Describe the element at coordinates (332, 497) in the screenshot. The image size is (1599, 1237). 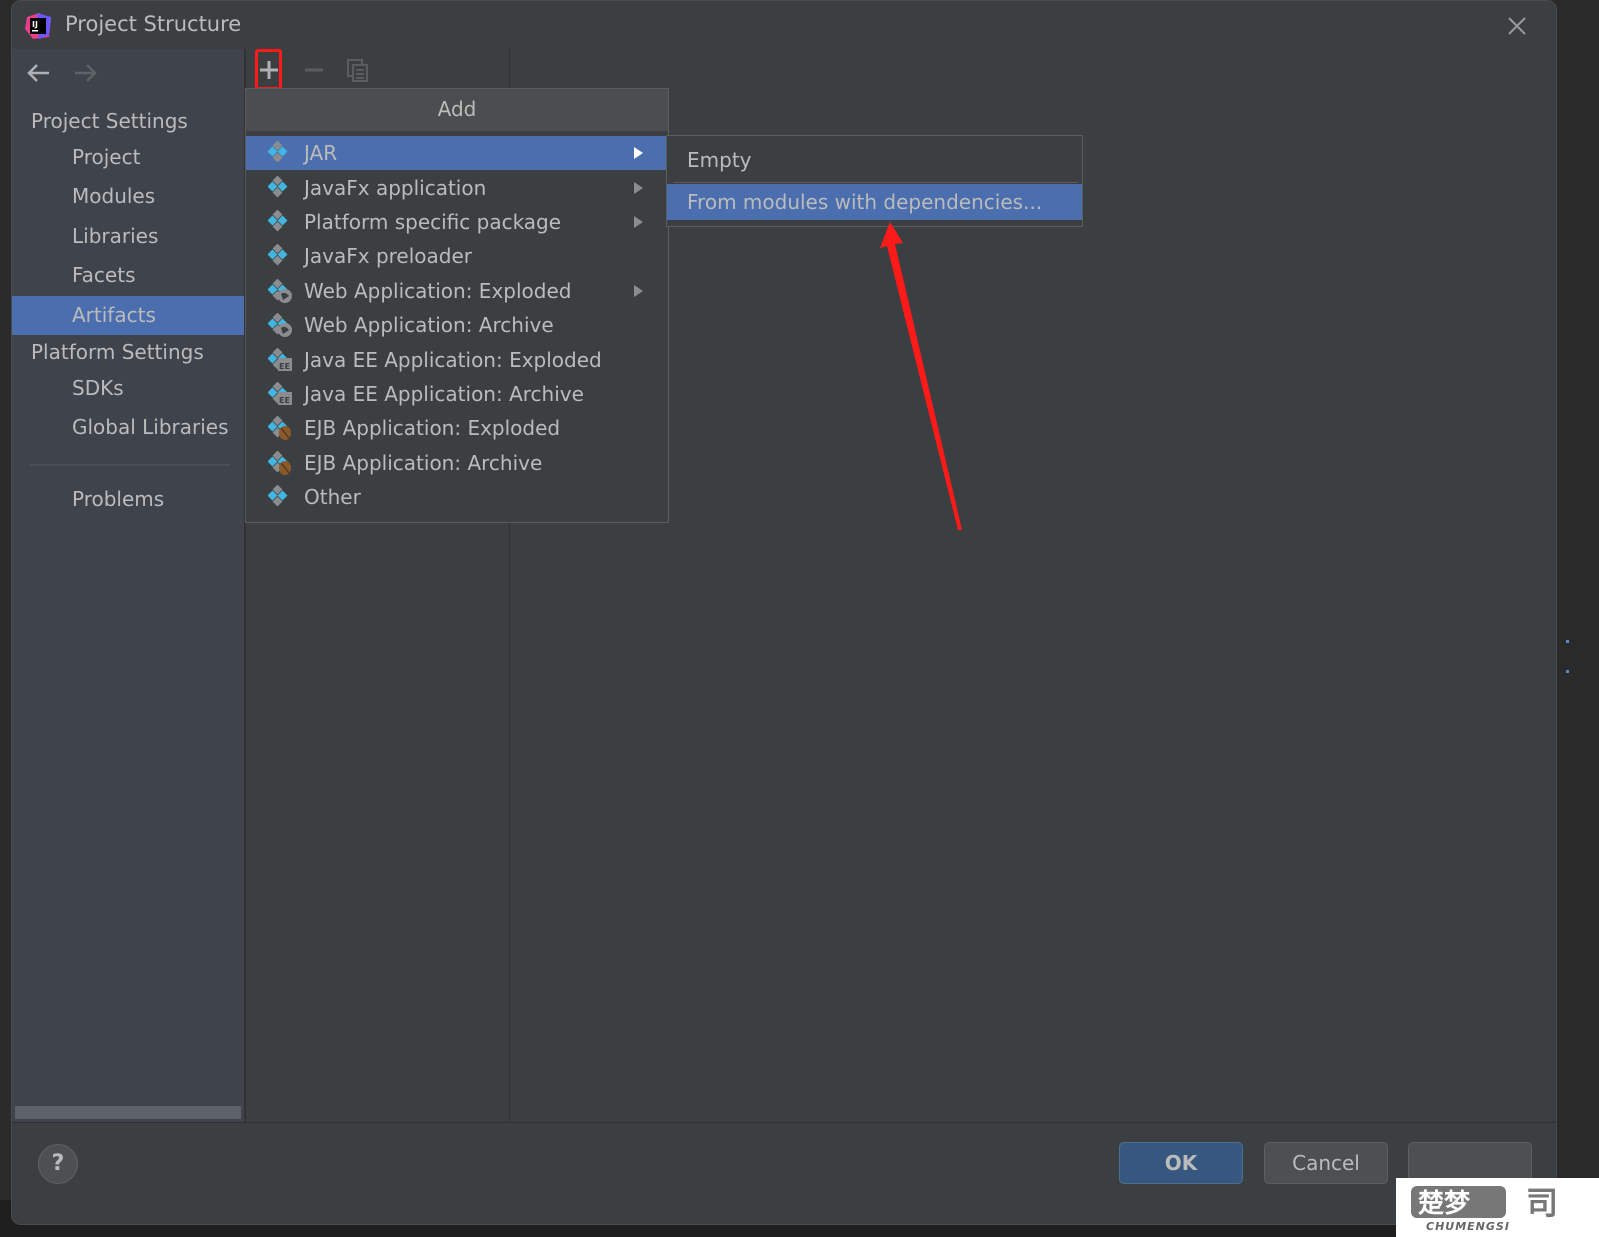
I see `menu-item-label: Other` at that location.